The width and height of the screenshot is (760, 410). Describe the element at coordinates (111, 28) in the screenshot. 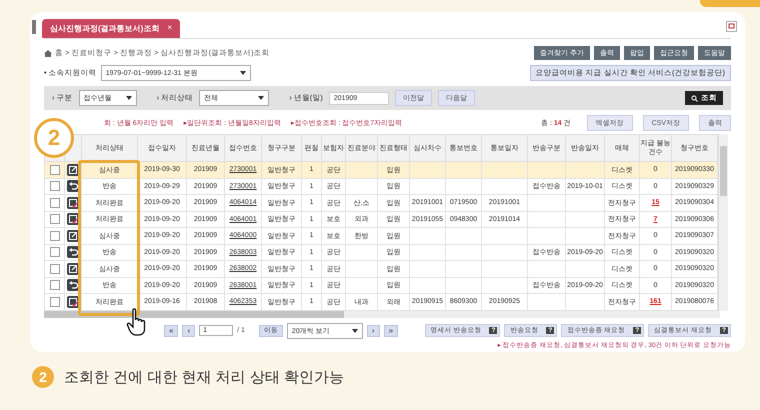

I see `page-tab: 심사진행과정(결과통보서)조회 ×` at that location.